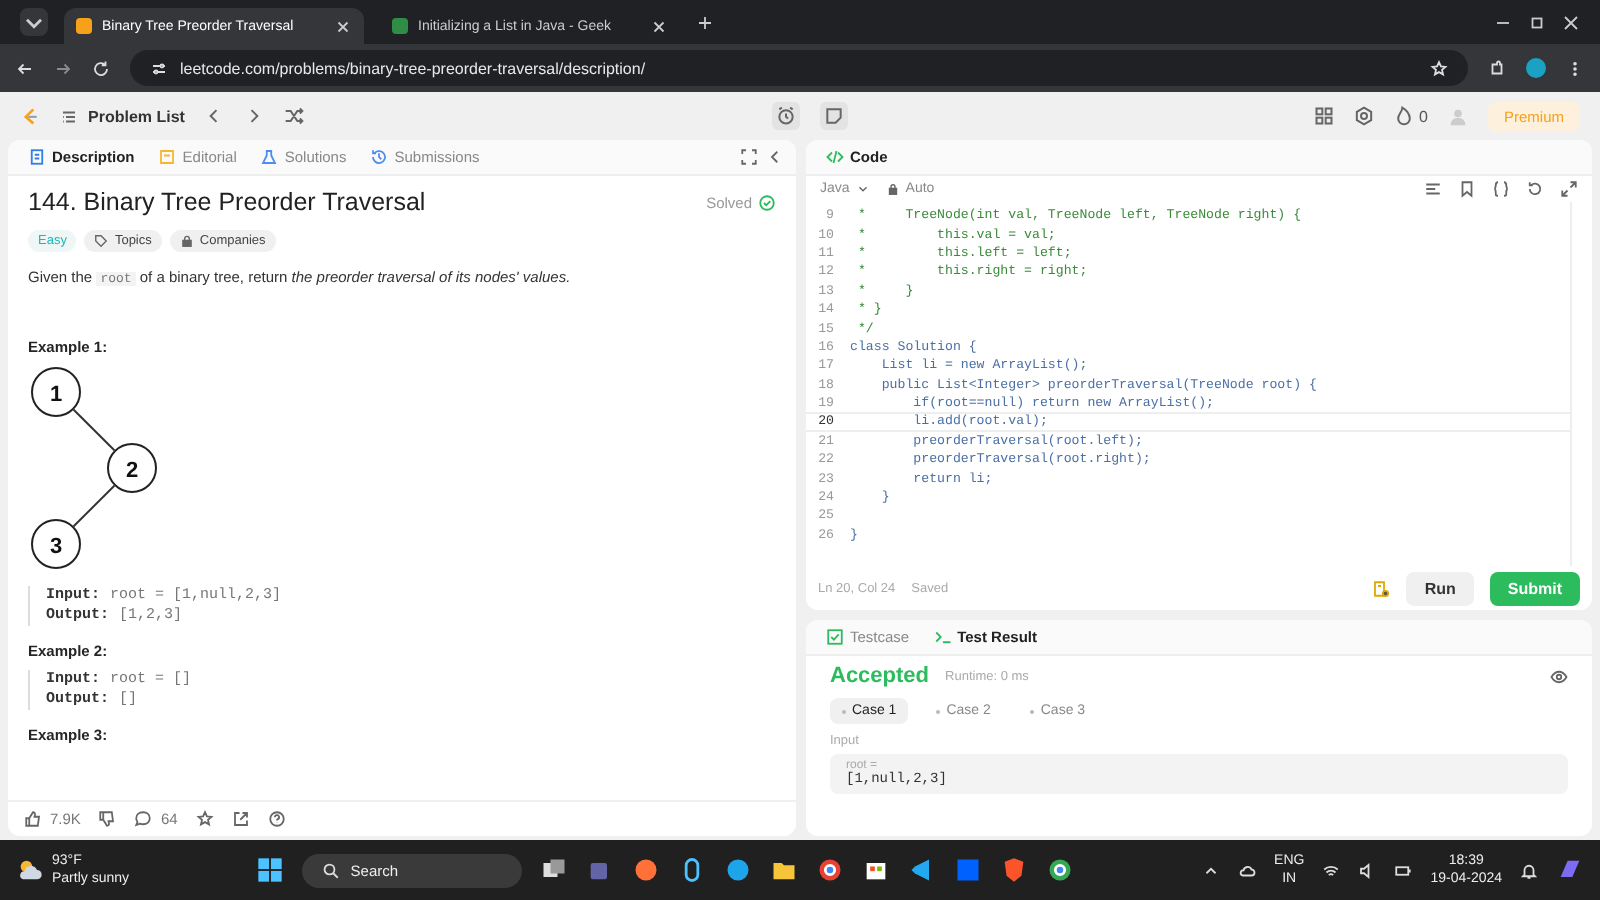  I want to click on address-bar: leetcode.com/problems/binary-tree-preorder-traversal/description/, so click(799, 68).